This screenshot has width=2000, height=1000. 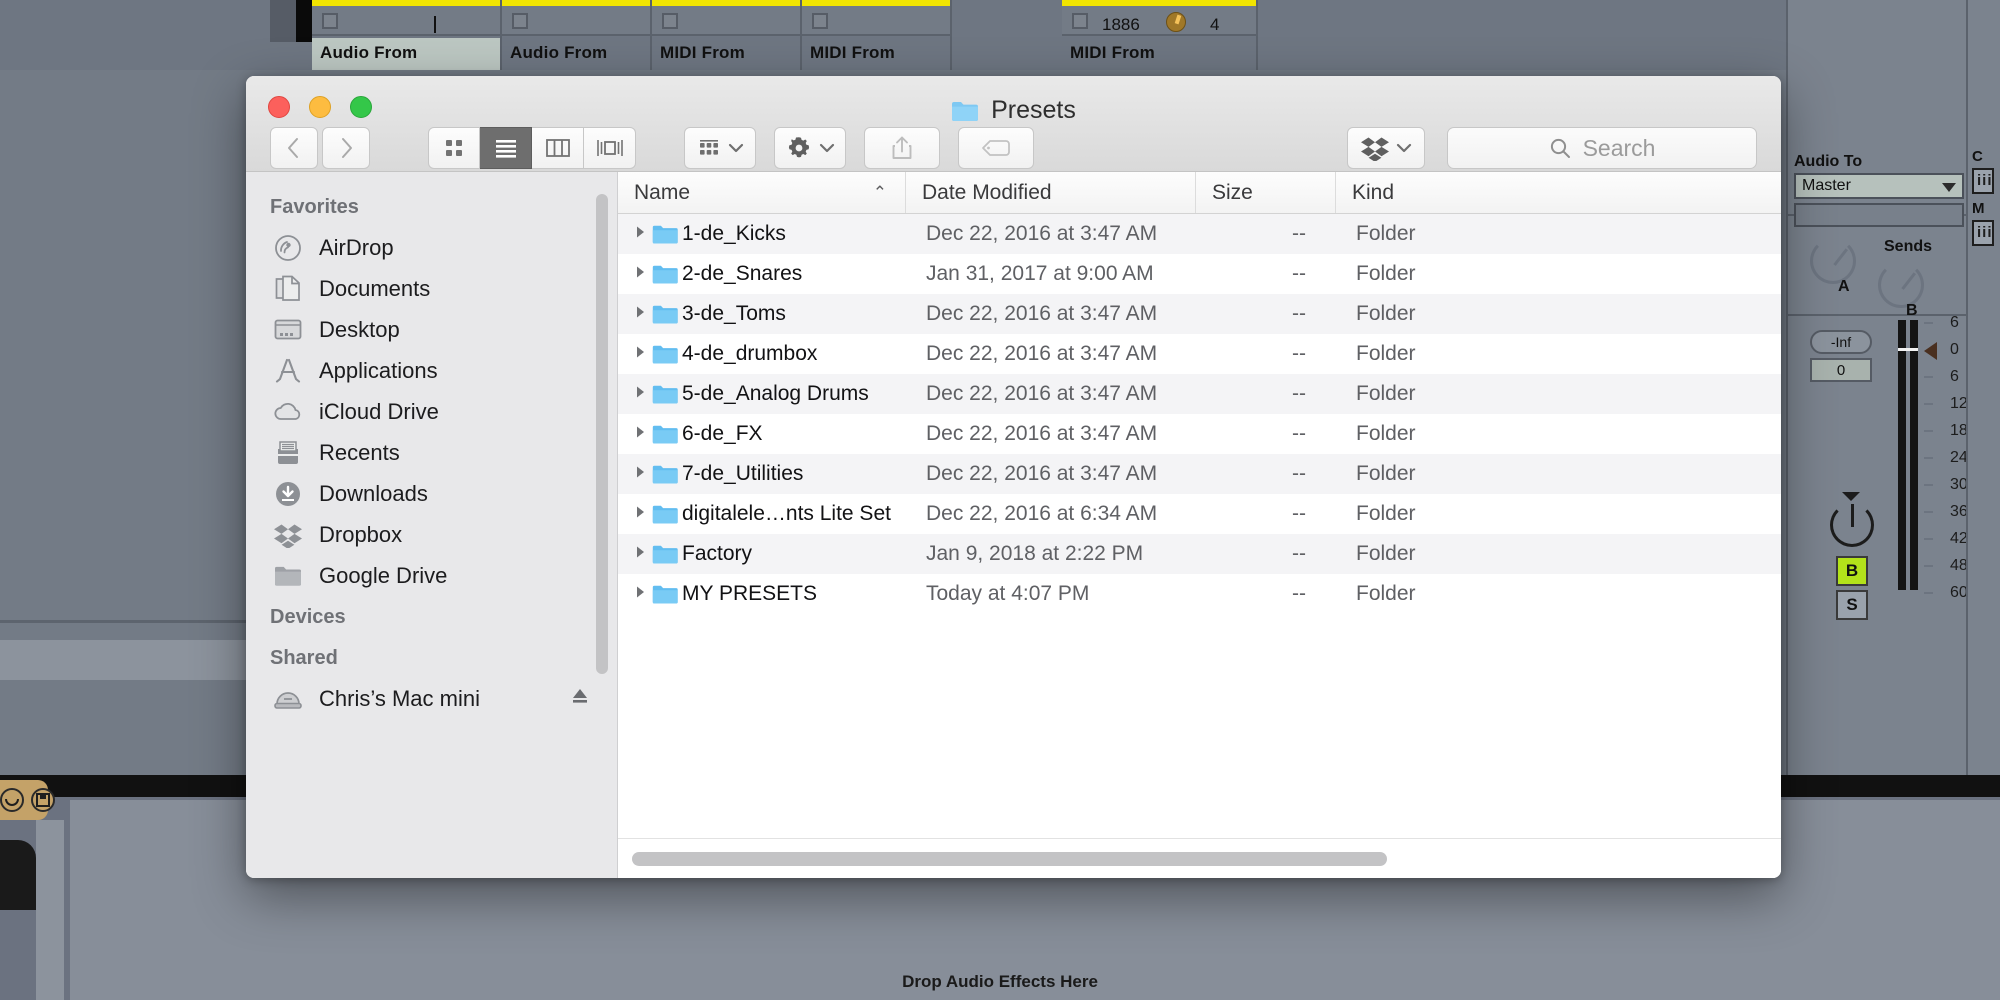 What do you see at coordinates (43, 800) in the screenshot?
I see `save-button` at bounding box center [43, 800].